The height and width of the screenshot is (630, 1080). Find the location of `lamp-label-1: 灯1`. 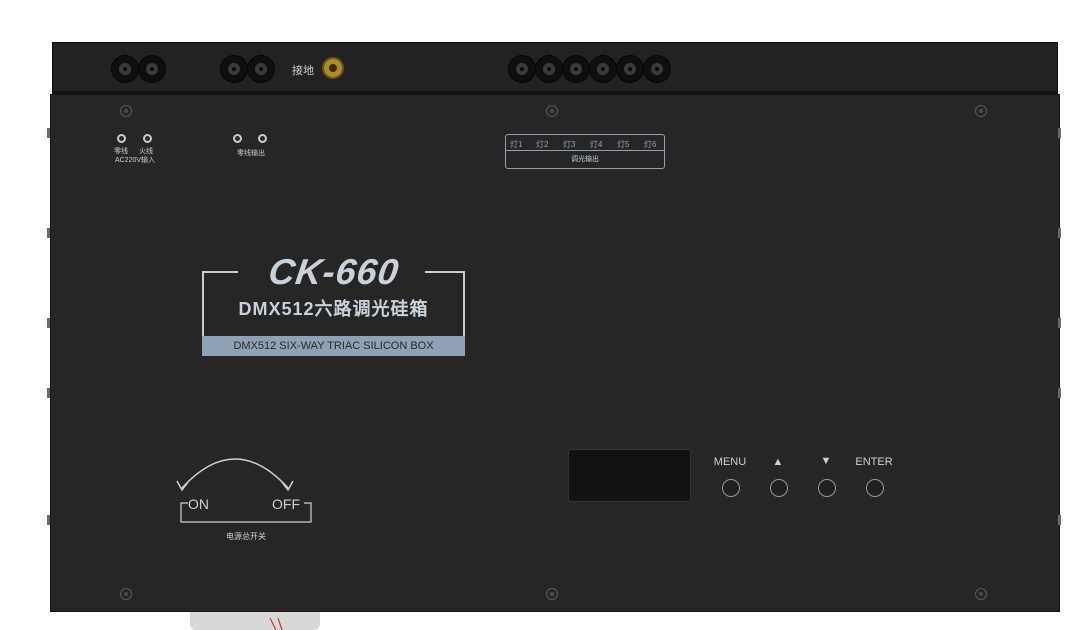

lamp-label-1: 灯1 is located at coordinates (516, 144).